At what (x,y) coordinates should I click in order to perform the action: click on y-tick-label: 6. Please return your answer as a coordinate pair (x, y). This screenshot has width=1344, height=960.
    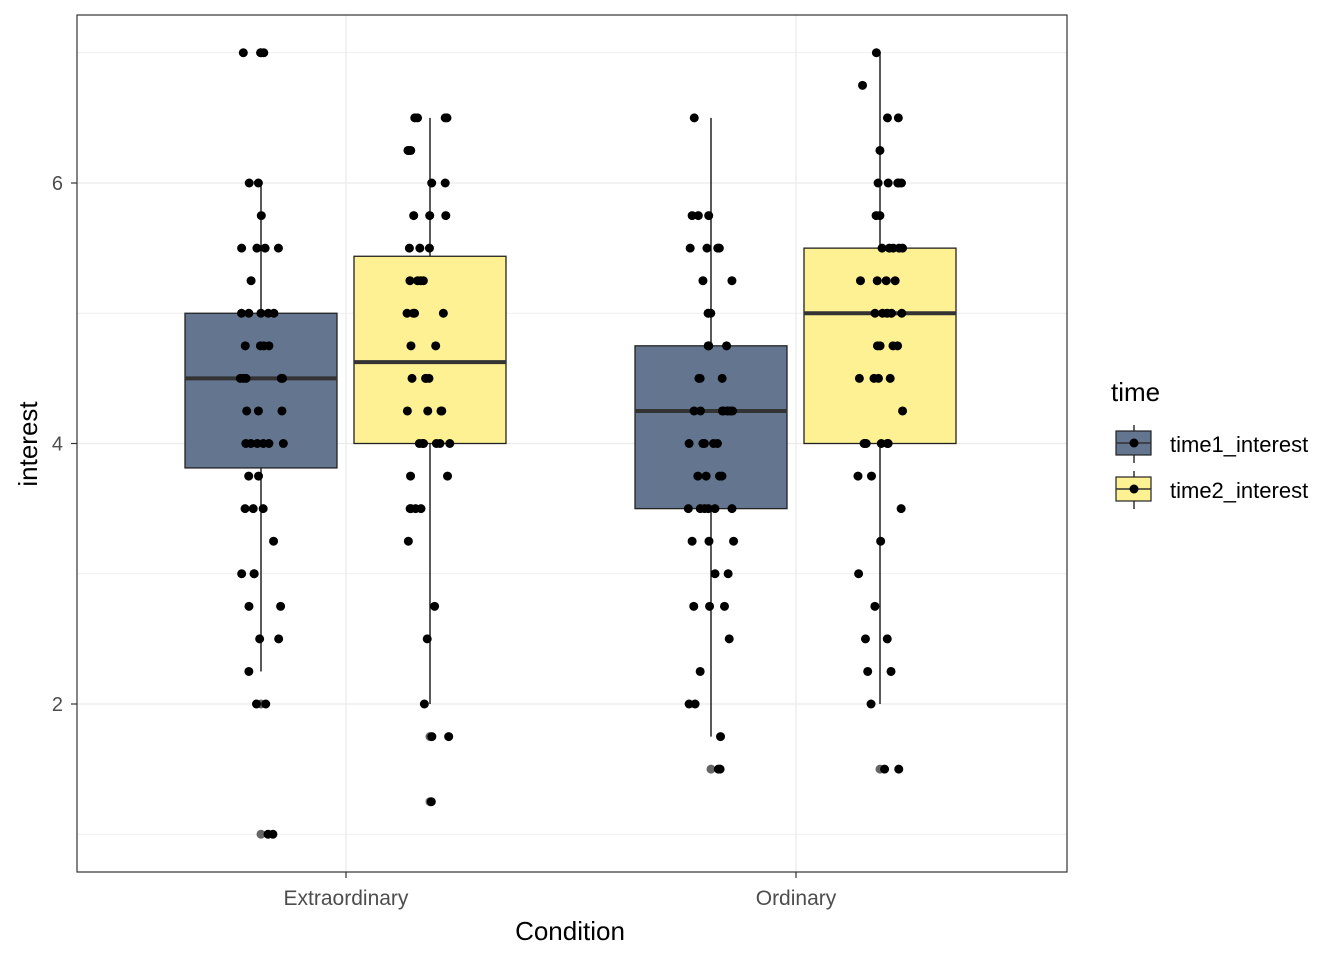
    Looking at the image, I should click on (57, 184).